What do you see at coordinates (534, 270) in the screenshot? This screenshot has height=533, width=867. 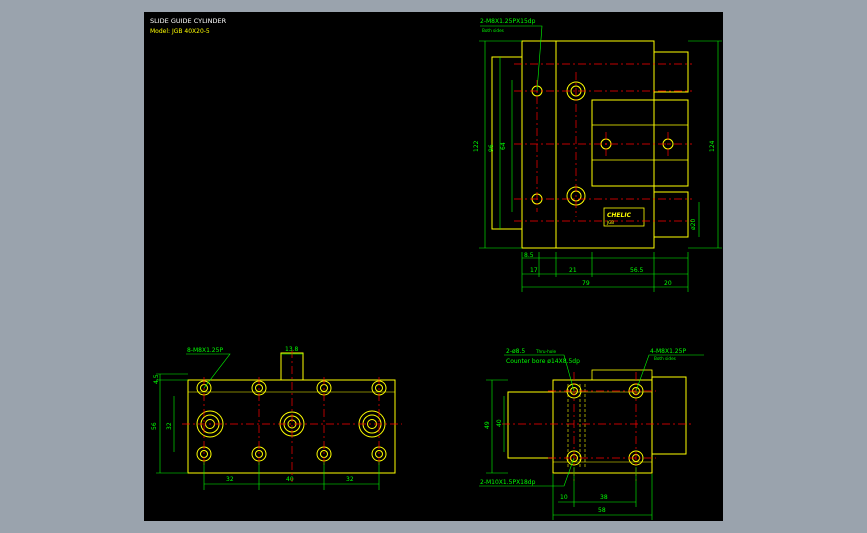 I see `side-dim-17: 17` at bounding box center [534, 270].